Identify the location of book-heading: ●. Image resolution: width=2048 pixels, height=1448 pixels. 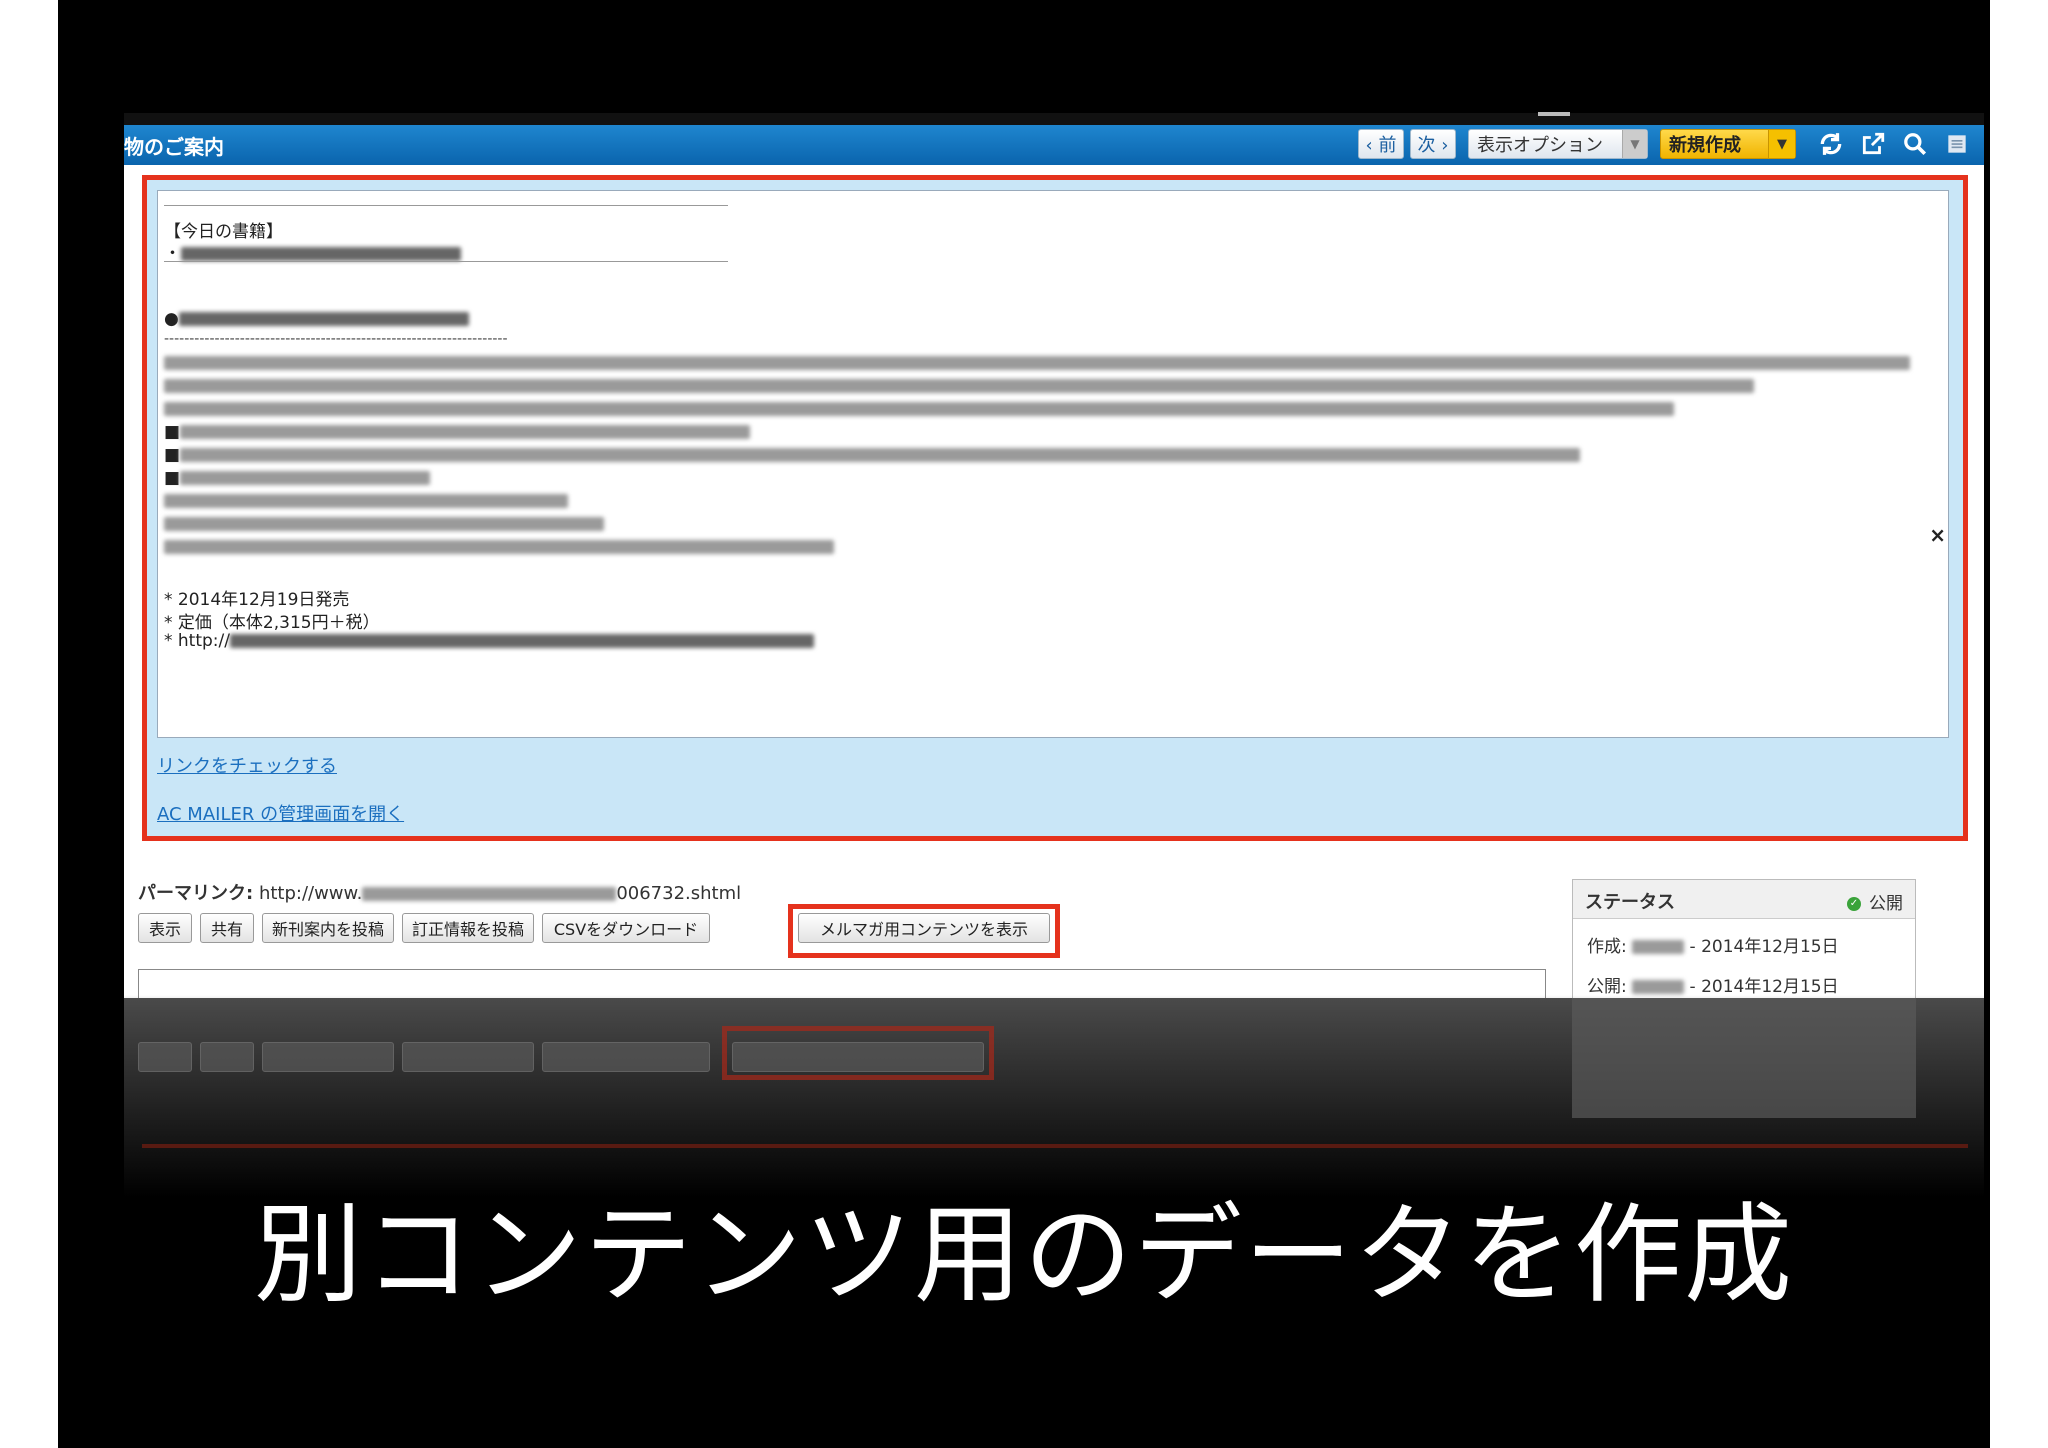
(316, 319).